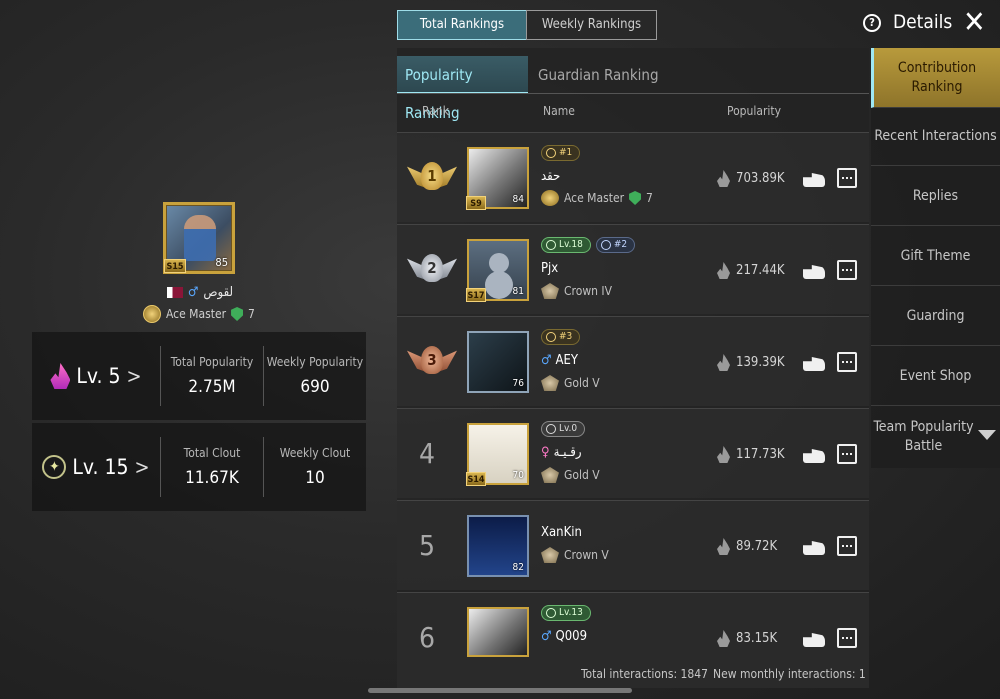  I want to click on home-indicator, so click(500, 690).